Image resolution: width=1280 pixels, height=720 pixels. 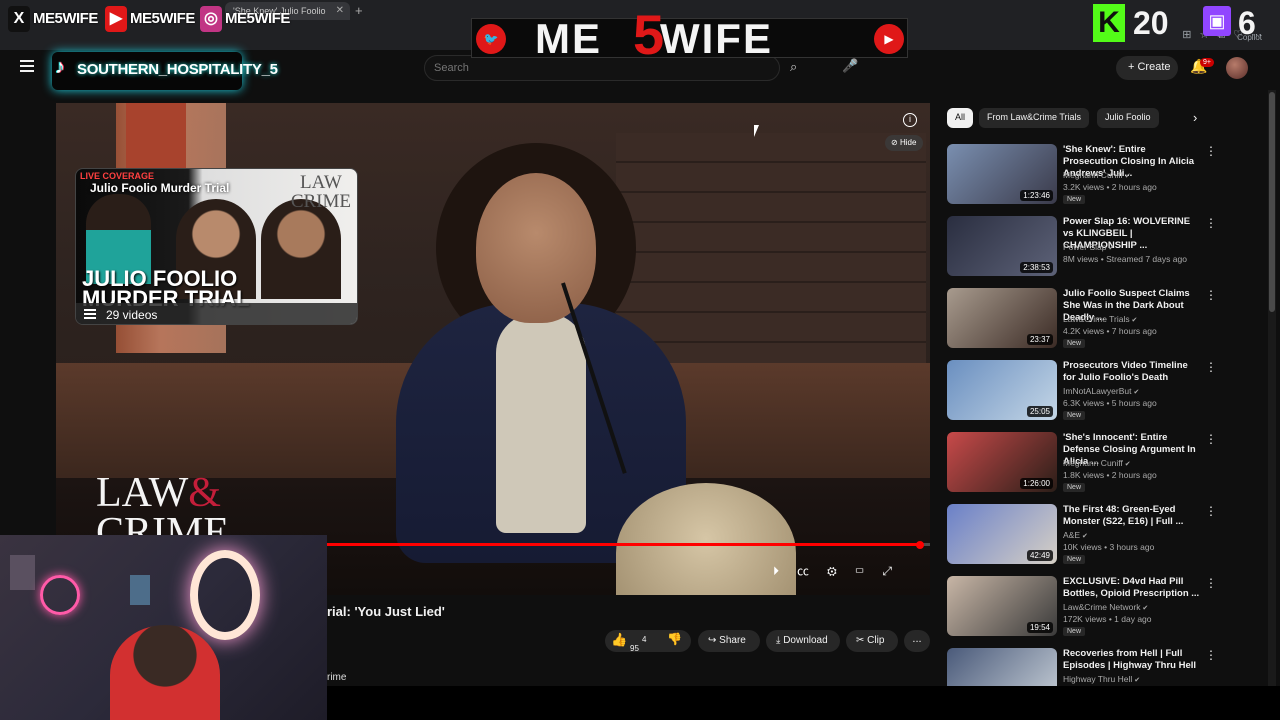 What do you see at coordinates (386, 611) in the screenshot?
I see `video-title: rial: 'You Just Lied'` at bounding box center [386, 611].